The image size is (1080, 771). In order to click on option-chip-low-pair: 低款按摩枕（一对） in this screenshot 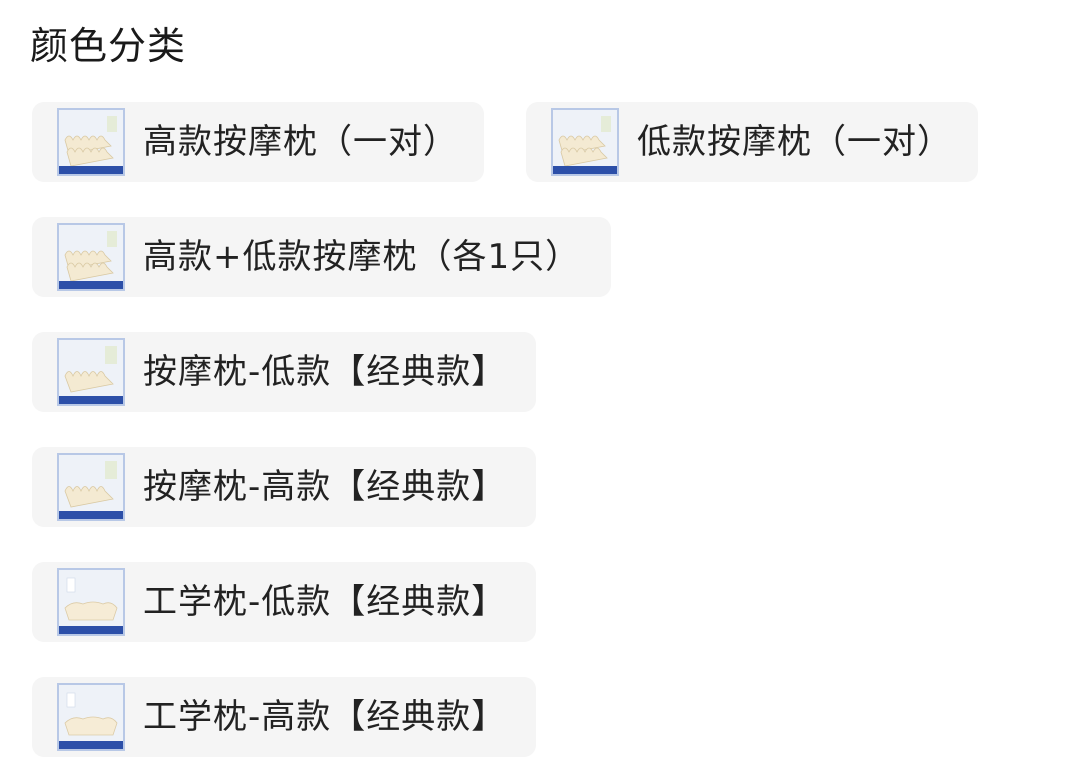, I will do `click(752, 142)`.